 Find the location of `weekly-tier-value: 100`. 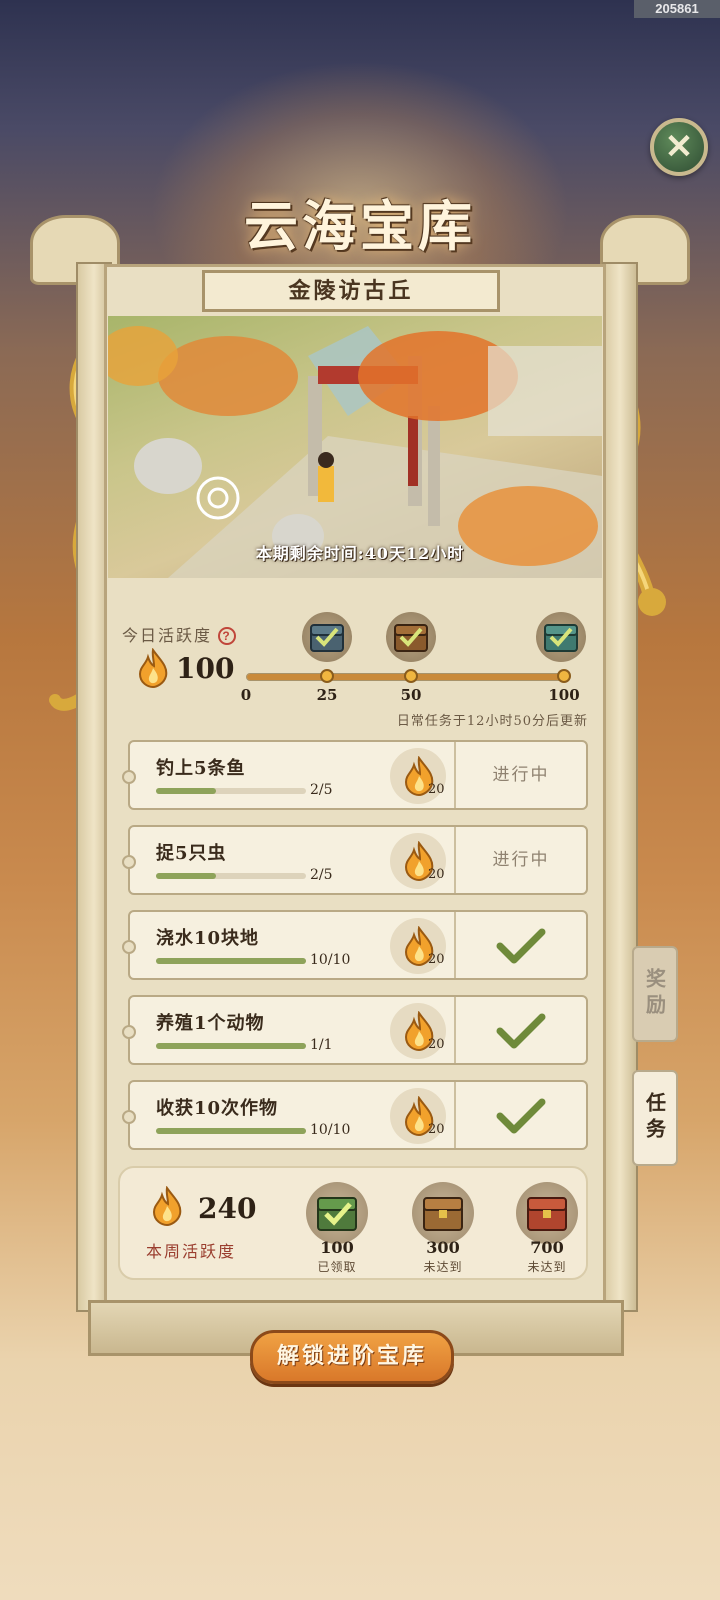

weekly-tier-value: 100 is located at coordinates (337, 1247).